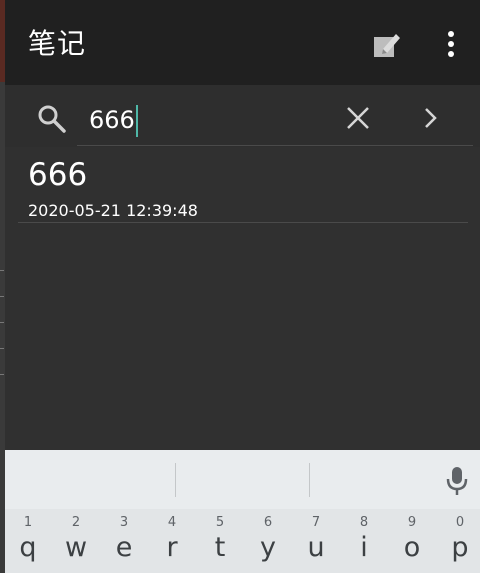 The height and width of the screenshot is (573, 480). I want to click on clear-search-button, so click(358, 118).